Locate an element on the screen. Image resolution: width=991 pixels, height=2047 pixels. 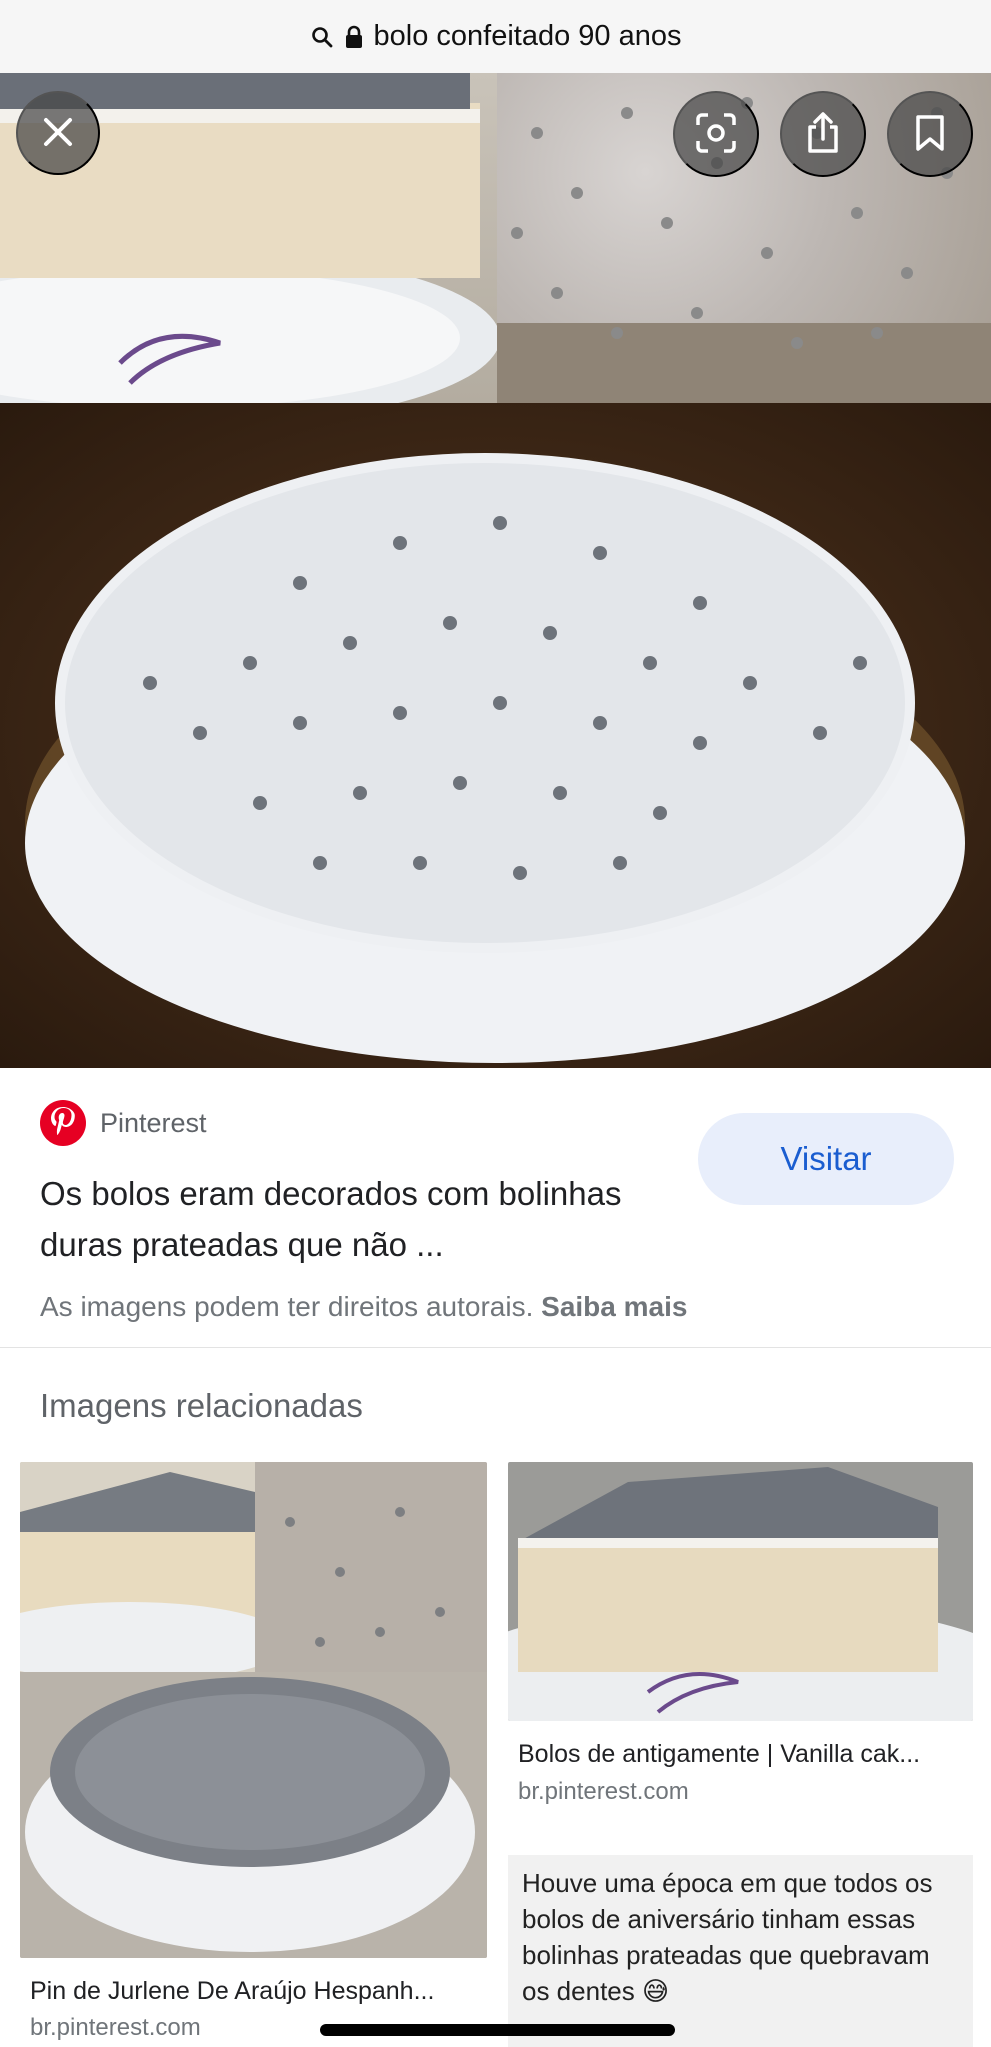
lens-button is located at coordinates (716, 134).